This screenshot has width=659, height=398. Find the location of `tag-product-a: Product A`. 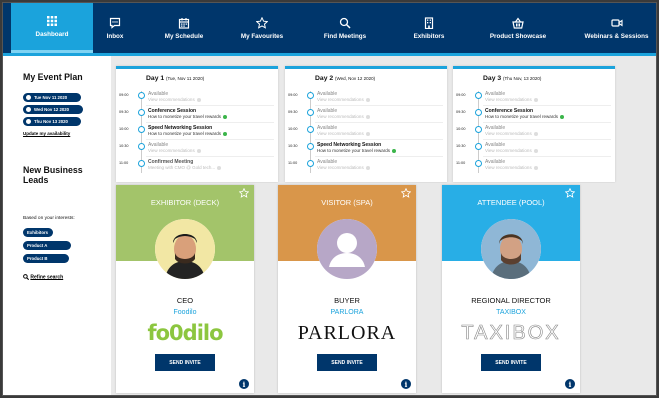

tag-product-a: Product A is located at coordinates (47, 245).